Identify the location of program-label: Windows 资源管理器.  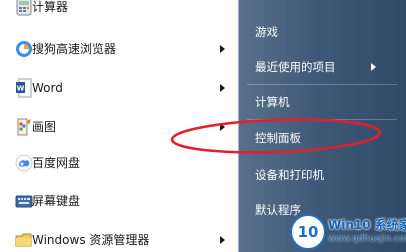
(91, 240).